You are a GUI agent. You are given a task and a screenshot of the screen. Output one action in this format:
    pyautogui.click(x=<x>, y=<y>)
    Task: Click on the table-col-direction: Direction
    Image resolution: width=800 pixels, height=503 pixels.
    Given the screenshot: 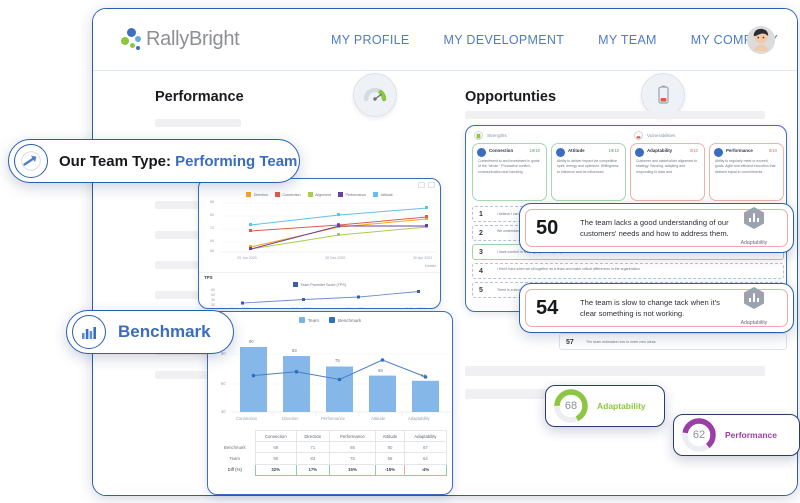 What is the action you would take?
    pyautogui.click(x=312, y=436)
    